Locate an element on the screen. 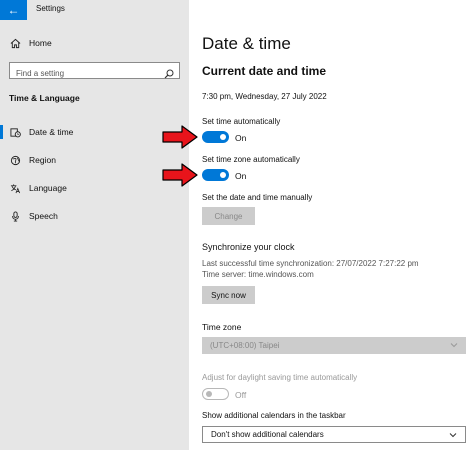 The width and height of the screenshot is (474, 450). search-icon is located at coordinates (169, 72).